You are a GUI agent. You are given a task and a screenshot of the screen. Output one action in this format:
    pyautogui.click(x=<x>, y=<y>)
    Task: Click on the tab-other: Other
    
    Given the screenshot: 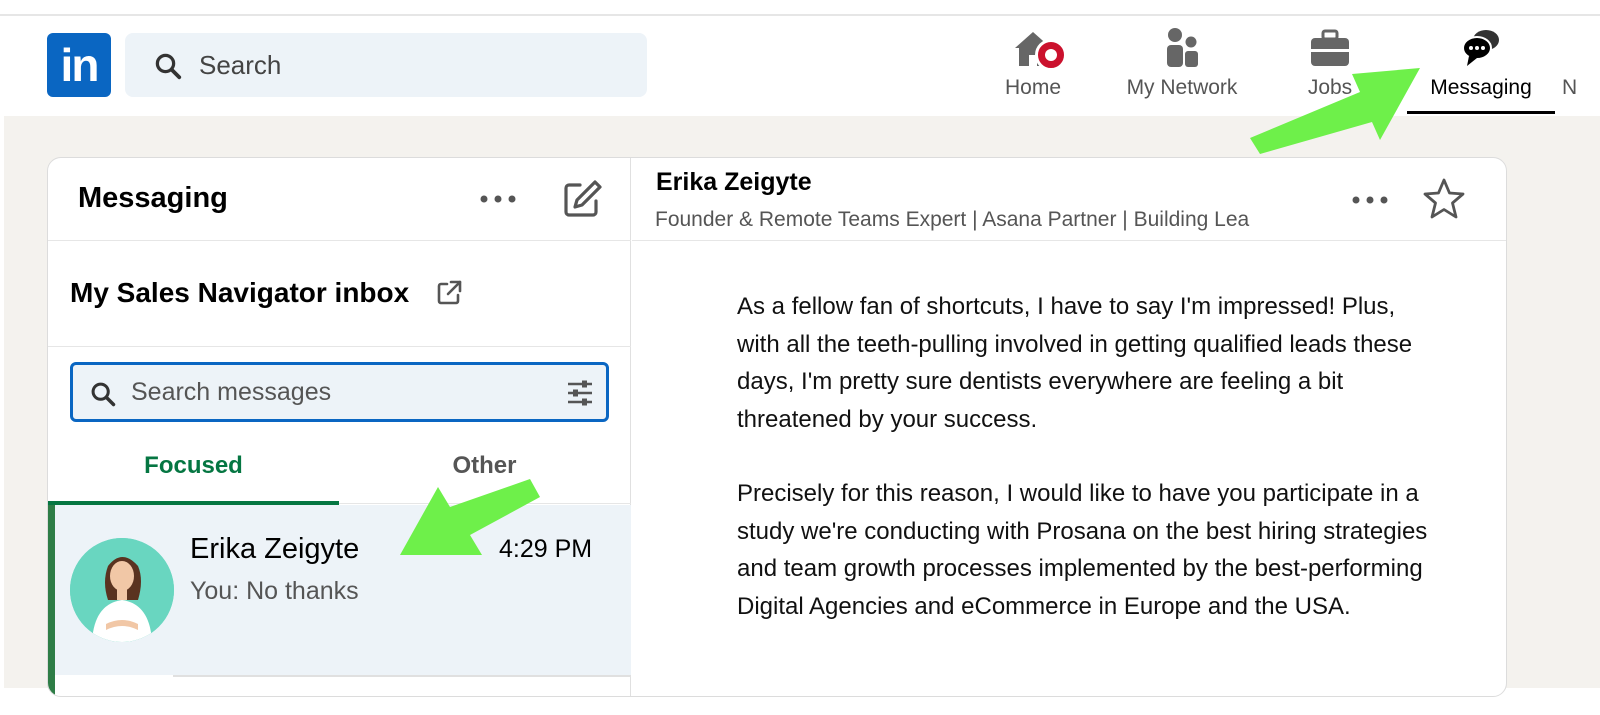 What is the action you would take?
    pyautogui.click(x=484, y=471)
    